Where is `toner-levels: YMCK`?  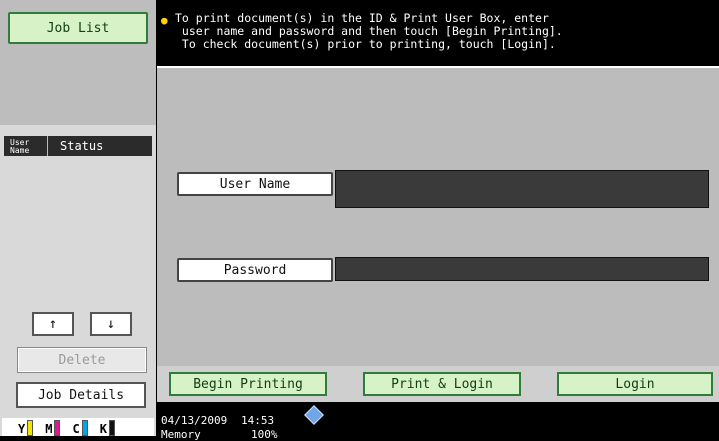
toner-levels: YMCK is located at coordinates (78, 427).